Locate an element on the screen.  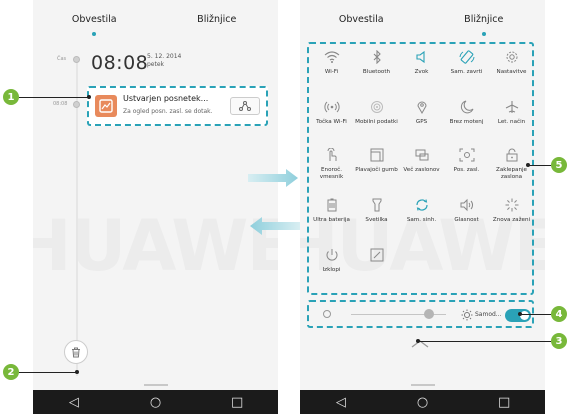
clock-date: 5. 12. 2014 petek is located at coordinates (164, 60).